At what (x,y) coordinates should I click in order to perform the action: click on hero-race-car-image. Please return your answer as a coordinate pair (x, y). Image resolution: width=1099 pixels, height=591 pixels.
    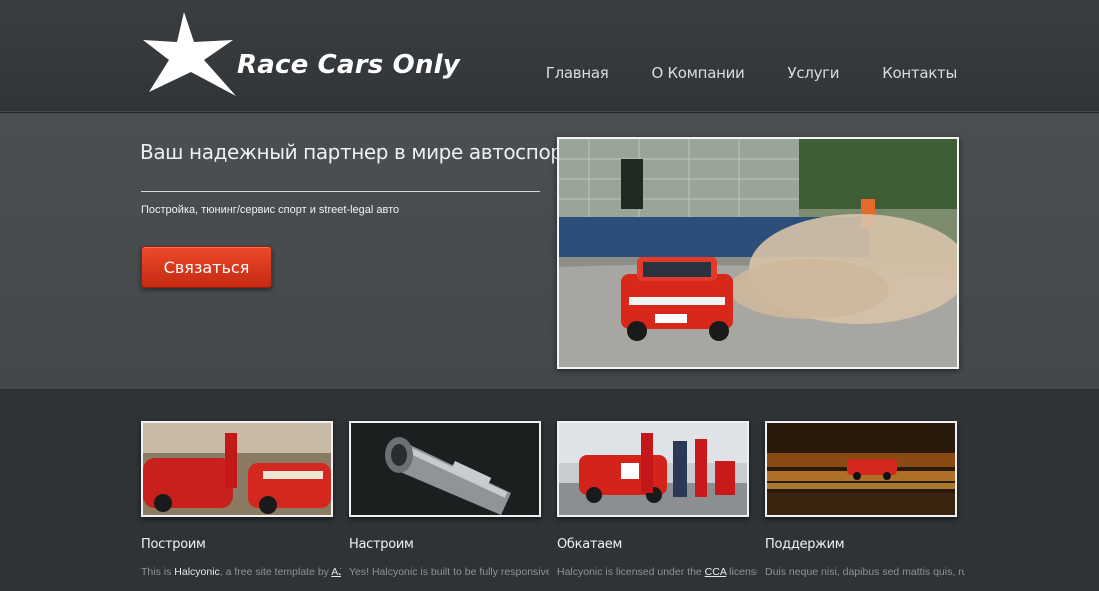
    Looking at the image, I should click on (758, 253).